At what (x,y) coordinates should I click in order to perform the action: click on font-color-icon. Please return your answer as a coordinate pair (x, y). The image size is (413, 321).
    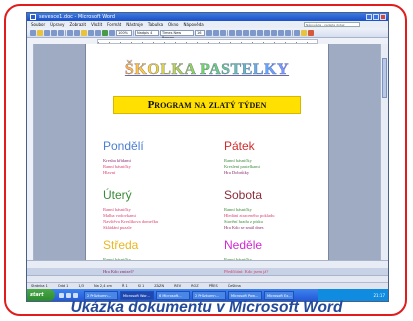
    Looking at the image, I should click on (311, 32).